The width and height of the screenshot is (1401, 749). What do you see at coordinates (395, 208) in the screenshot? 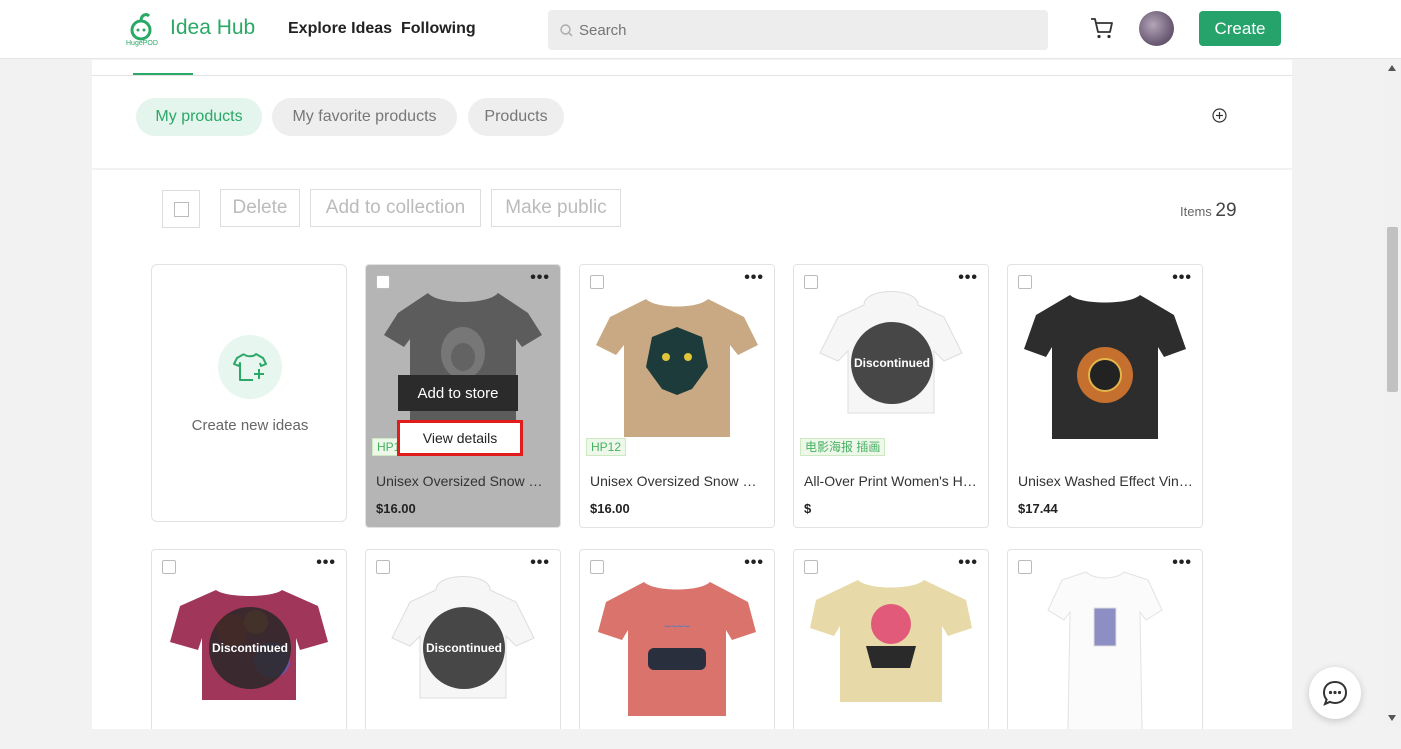
I see `add-to-collection-button: Add to collection` at bounding box center [395, 208].